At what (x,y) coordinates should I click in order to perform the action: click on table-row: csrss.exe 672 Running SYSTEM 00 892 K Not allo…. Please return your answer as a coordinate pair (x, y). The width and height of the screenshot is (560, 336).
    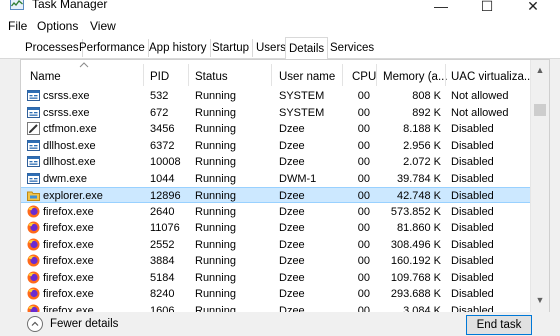
    Looking at the image, I should click on (276, 113).